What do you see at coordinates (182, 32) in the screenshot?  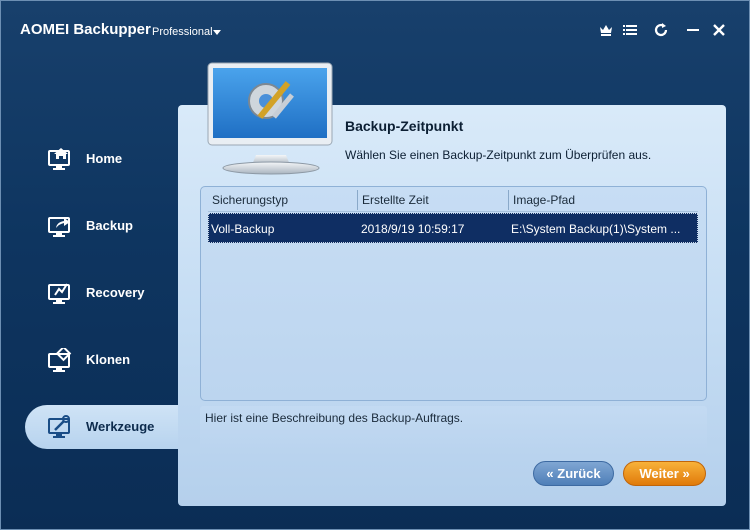 I see `edition-dropdown: Professional` at bounding box center [182, 32].